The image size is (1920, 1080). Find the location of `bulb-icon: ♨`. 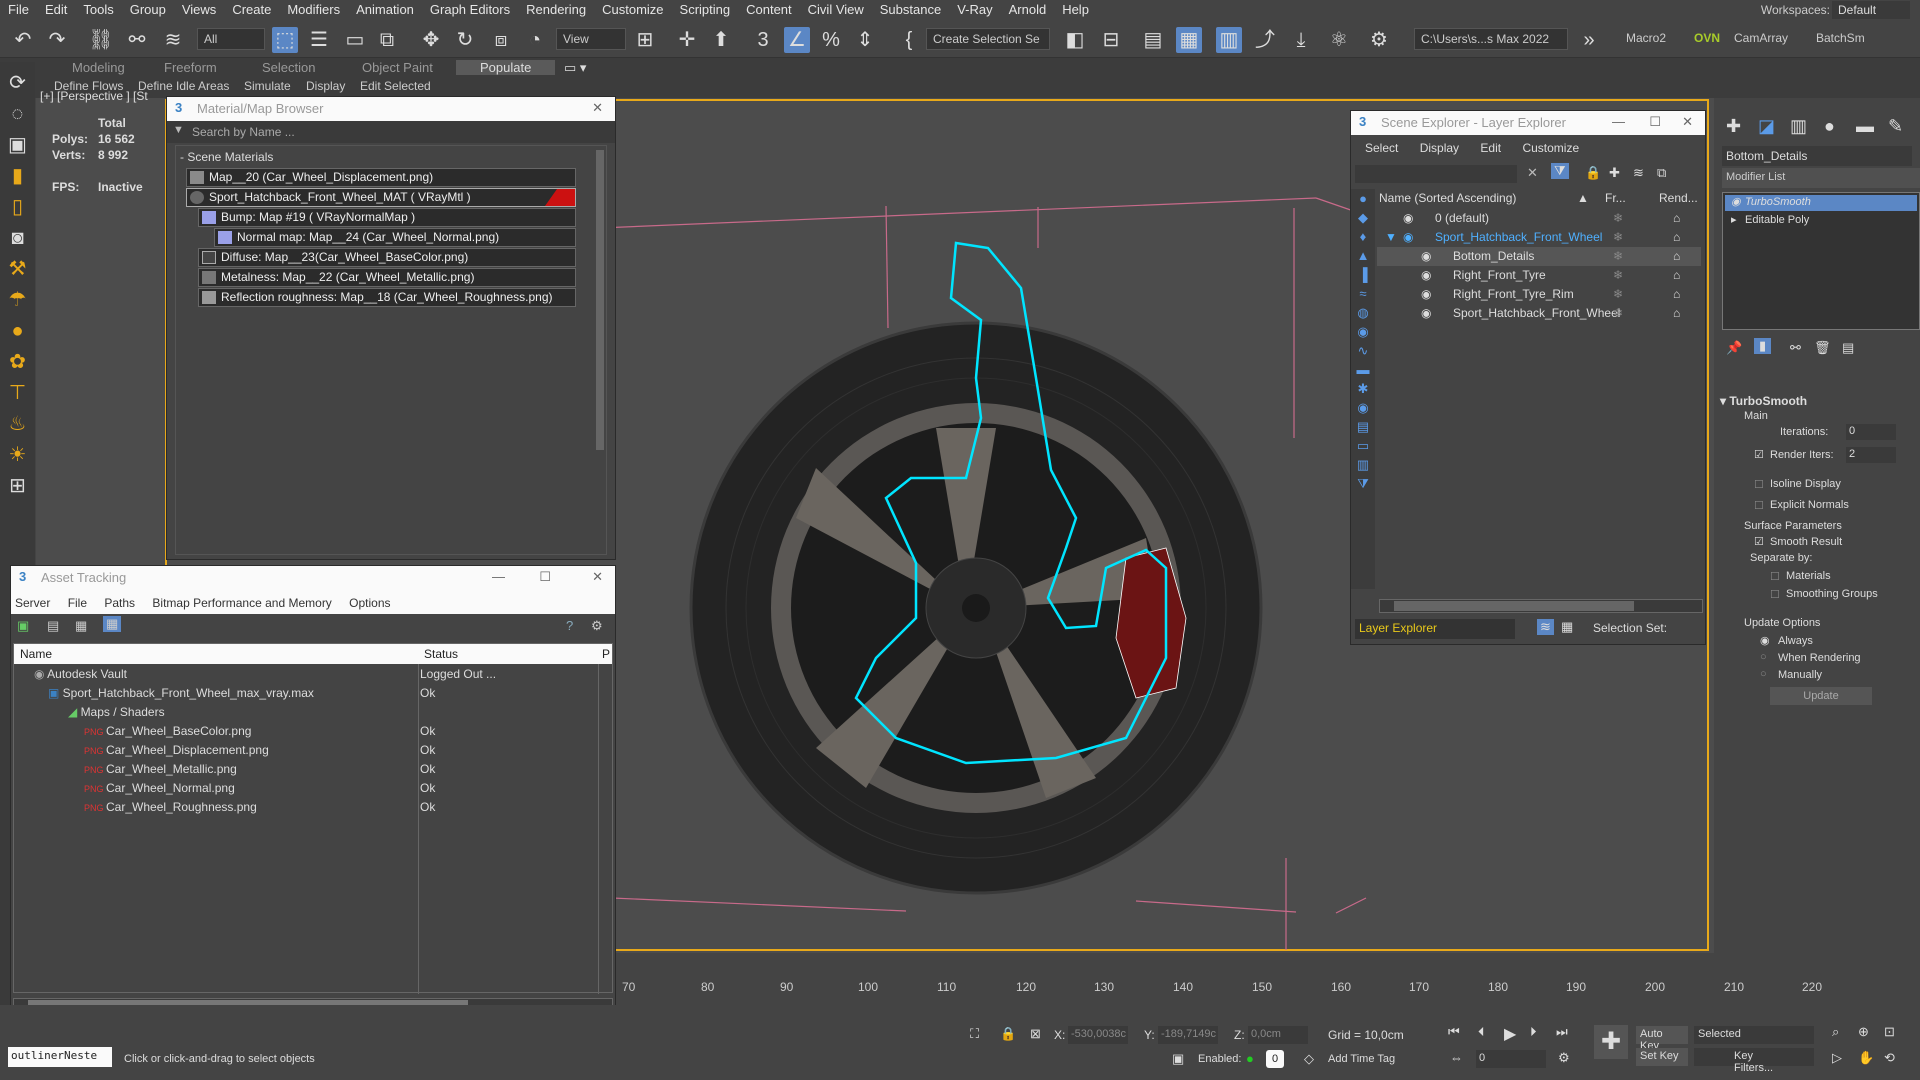

bulb-icon: ♨ is located at coordinates (17, 424).